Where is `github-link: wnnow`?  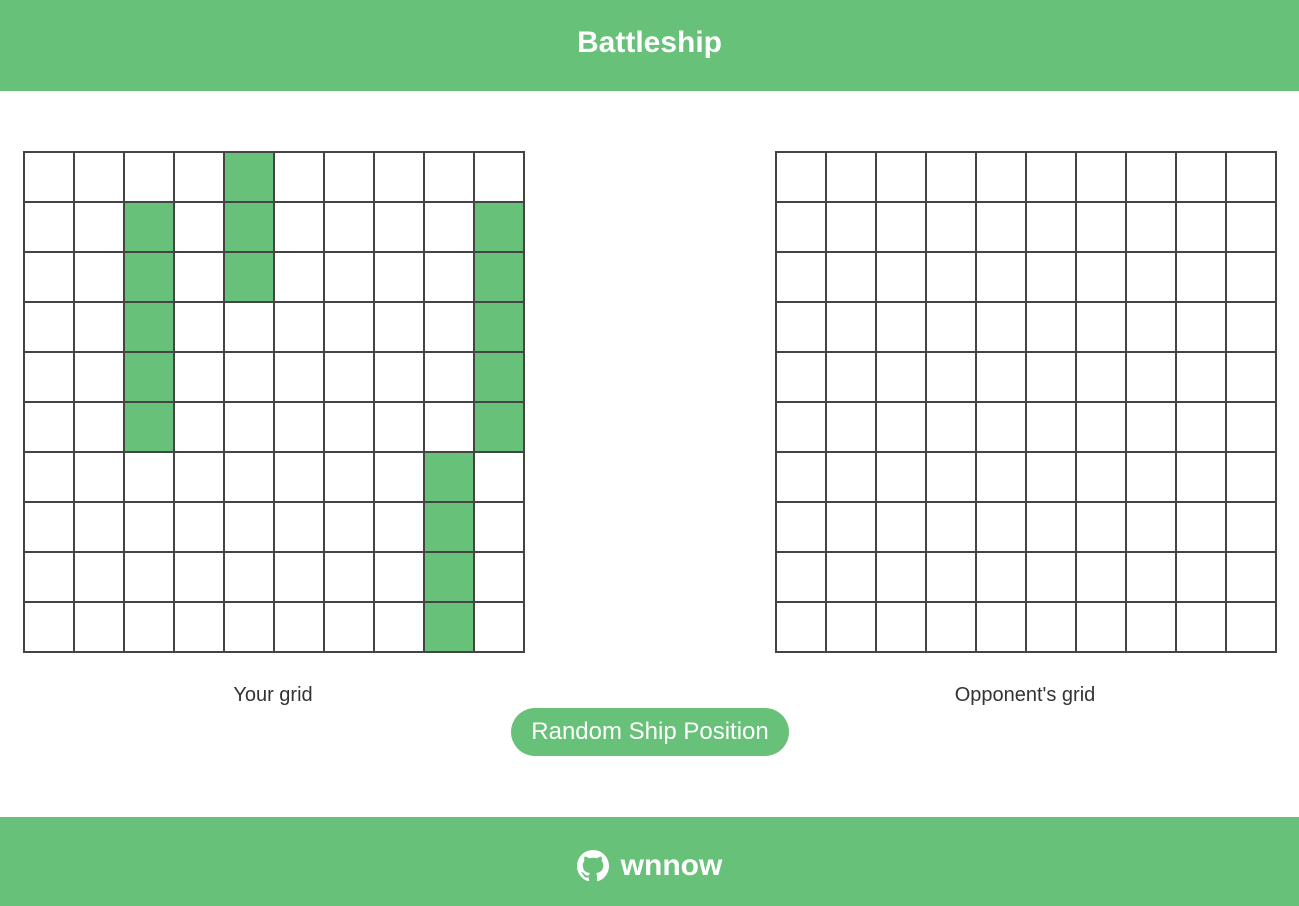 github-link: wnnow is located at coordinates (649, 866).